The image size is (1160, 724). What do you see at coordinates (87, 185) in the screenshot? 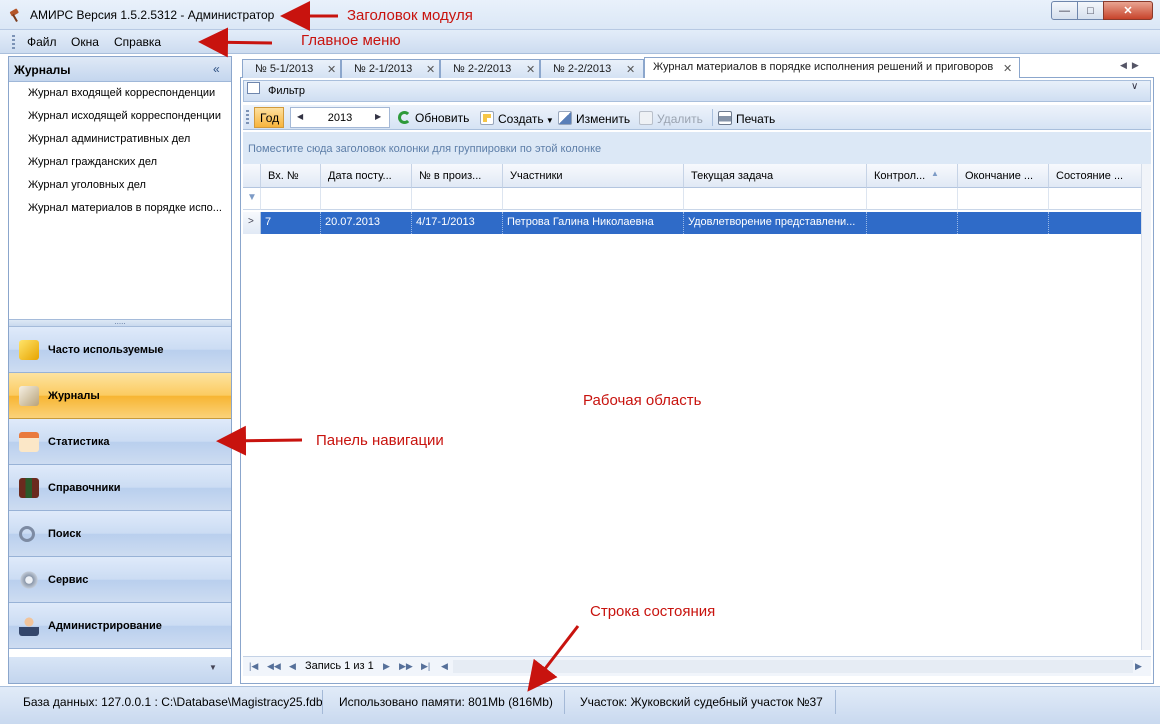
I see `journal-item-criminal: Журнал уголовных дел` at bounding box center [87, 185].